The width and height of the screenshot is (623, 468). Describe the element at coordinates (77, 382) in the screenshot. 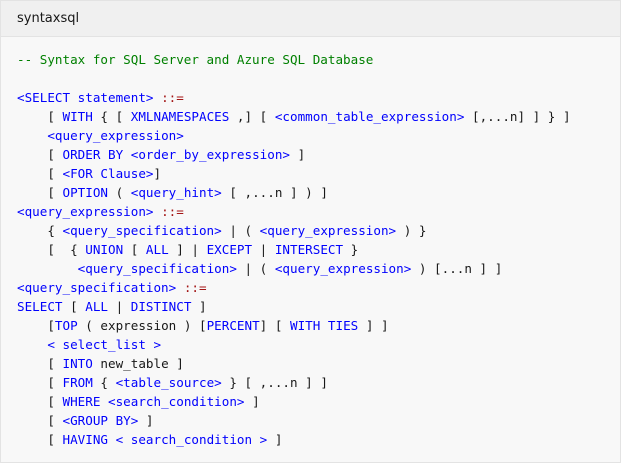

I see `code-keyword: FROM` at that location.